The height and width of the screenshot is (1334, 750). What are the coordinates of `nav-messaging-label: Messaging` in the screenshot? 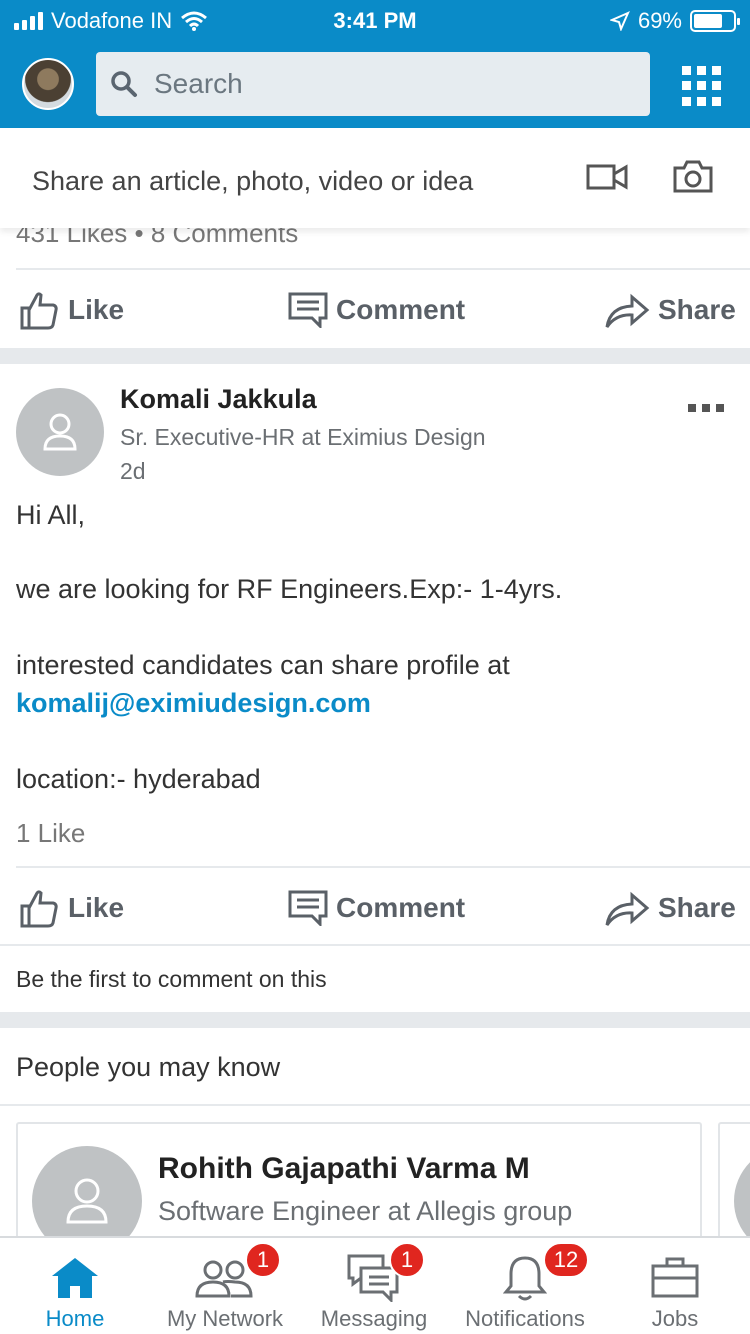 It's located at (374, 1318).